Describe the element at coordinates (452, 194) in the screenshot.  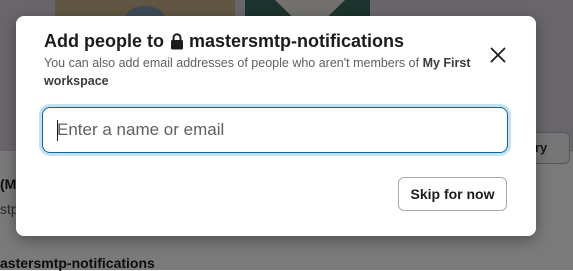
I see `skip-for-now-button: Skip for now` at that location.